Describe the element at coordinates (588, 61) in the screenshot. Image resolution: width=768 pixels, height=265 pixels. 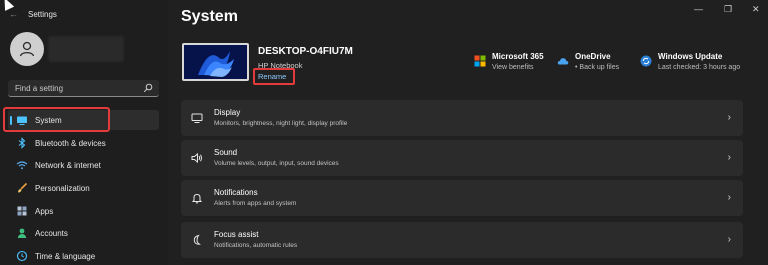
I see `quicklink-onedrive: OneDrive • Back up files` at that location.